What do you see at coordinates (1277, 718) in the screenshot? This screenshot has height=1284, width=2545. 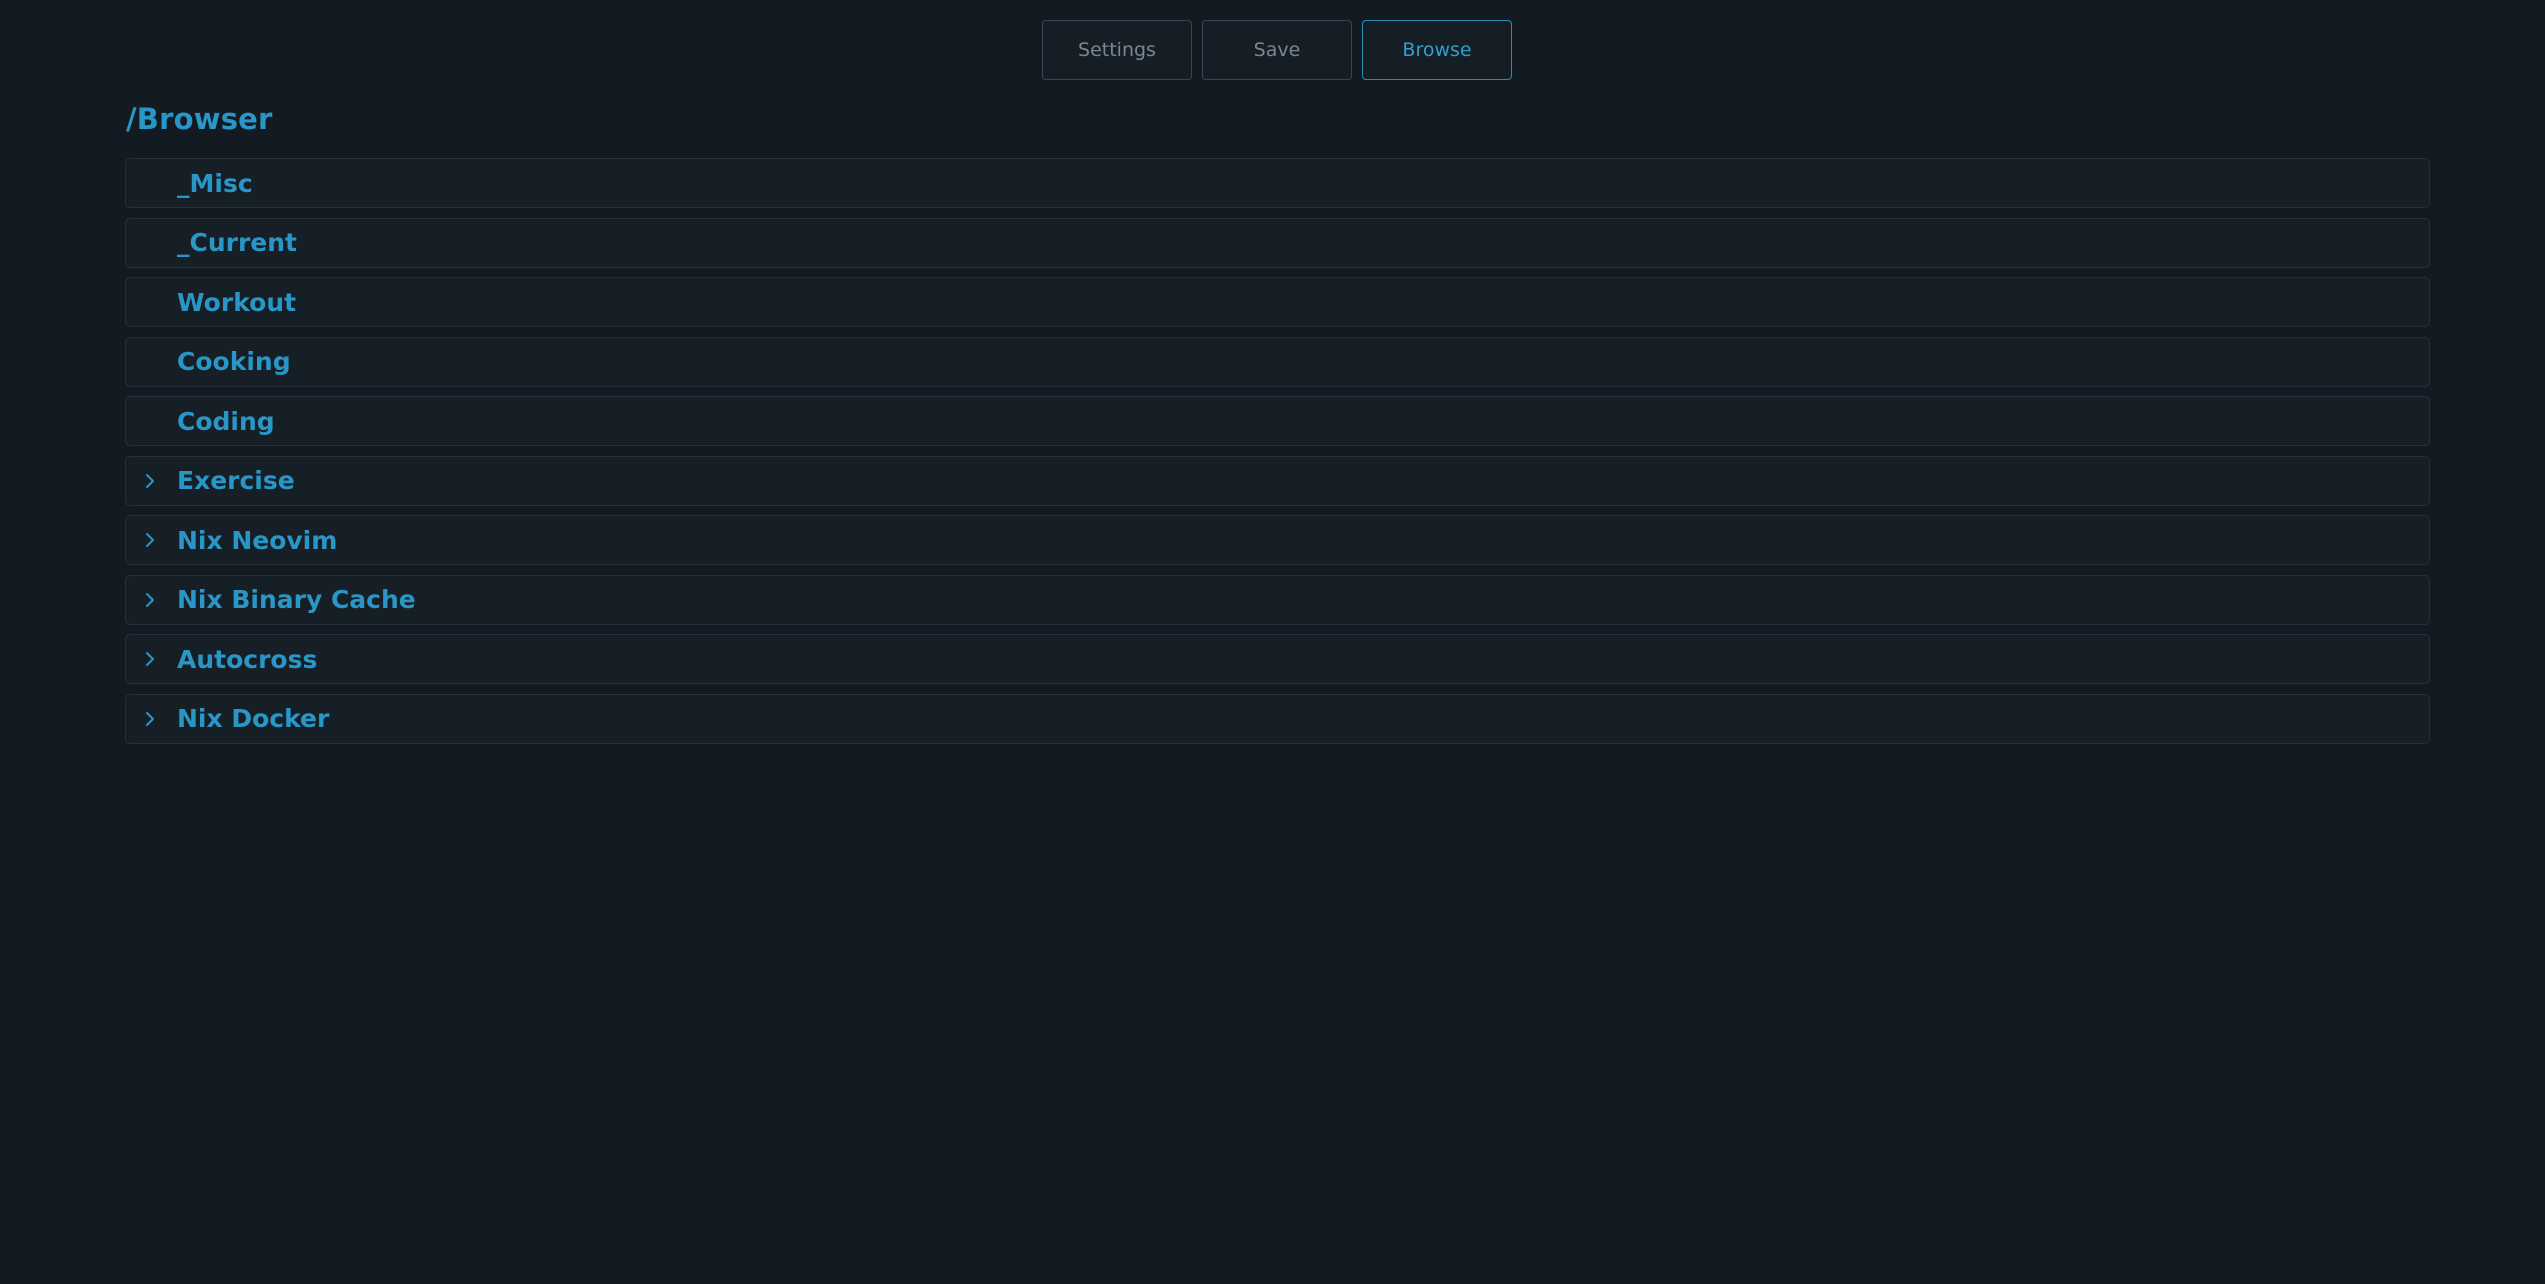 I see `folder-row-nix-docker: Nix Docker` at bounding box center [1277, 718].